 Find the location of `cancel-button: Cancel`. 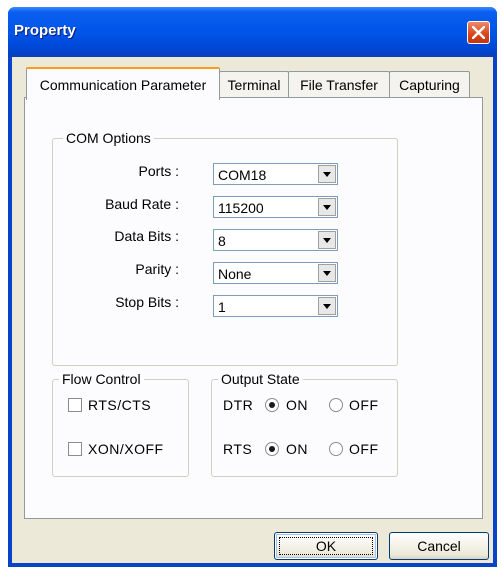

cancel-button: Cancel is located at coordinates (439, 546).